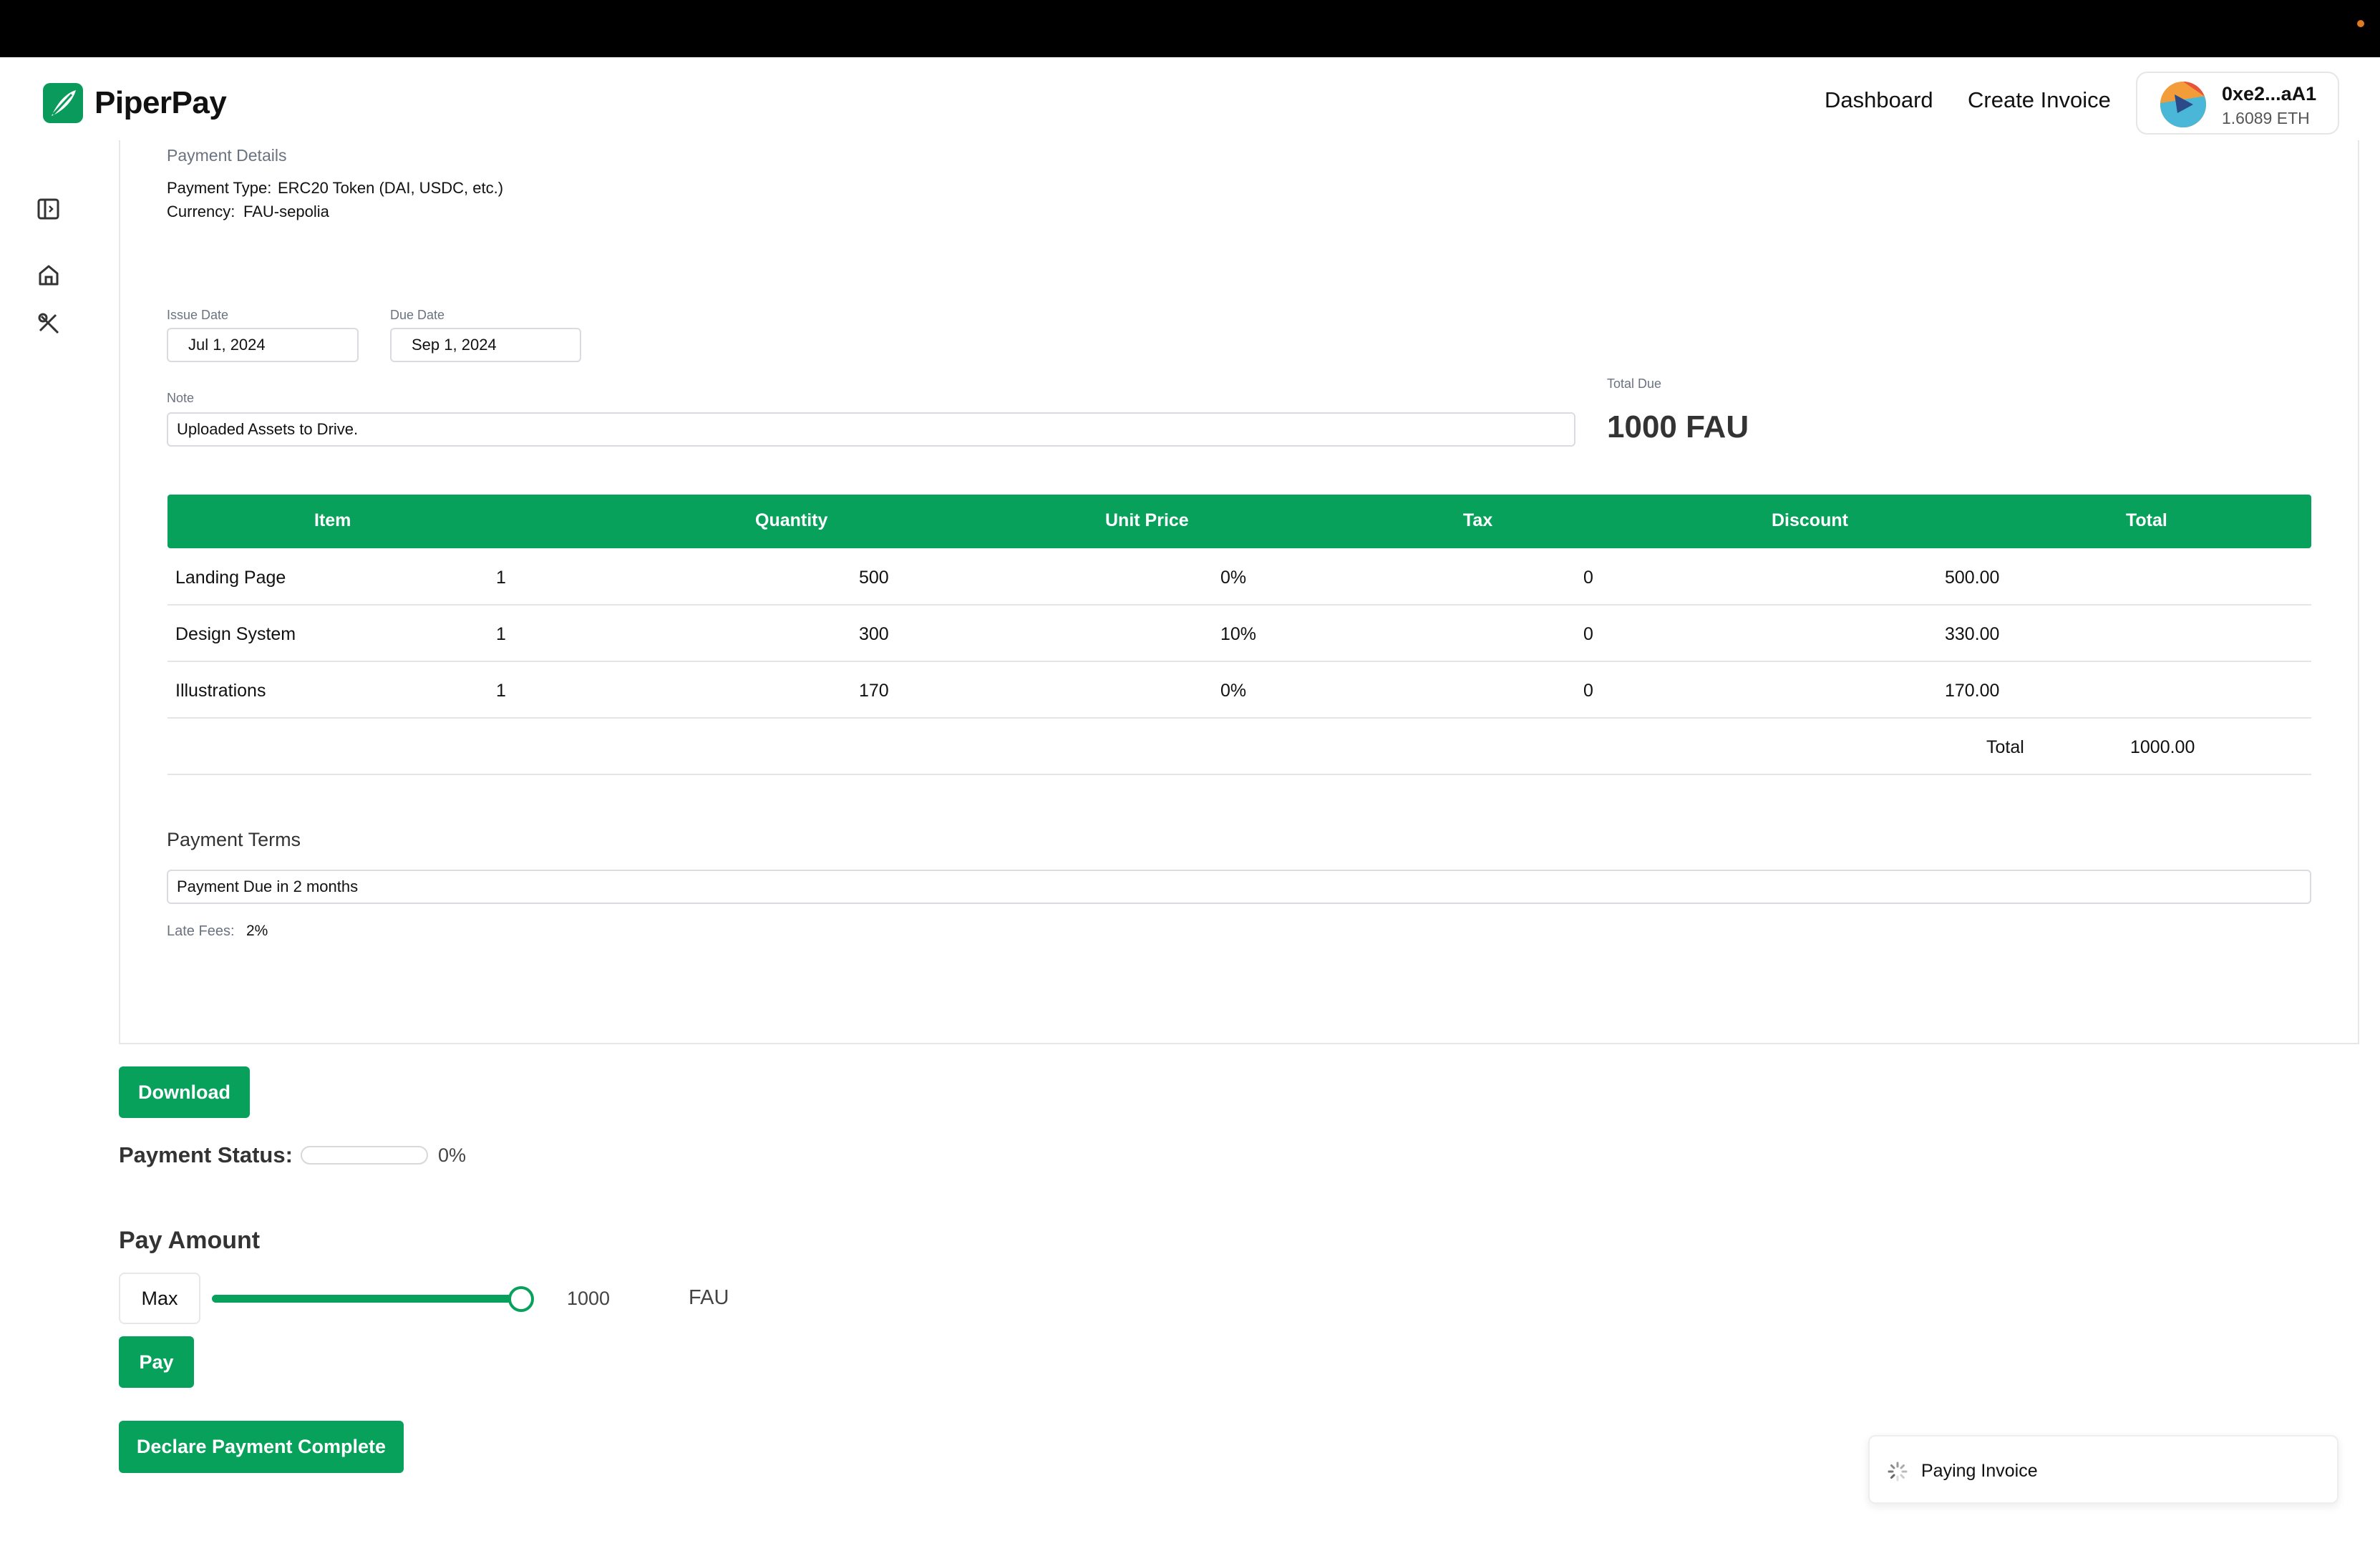  Describe the element at coordinates (219, 188) in the screenshot. I see `payment-type-label: Payment Type:` at that location.